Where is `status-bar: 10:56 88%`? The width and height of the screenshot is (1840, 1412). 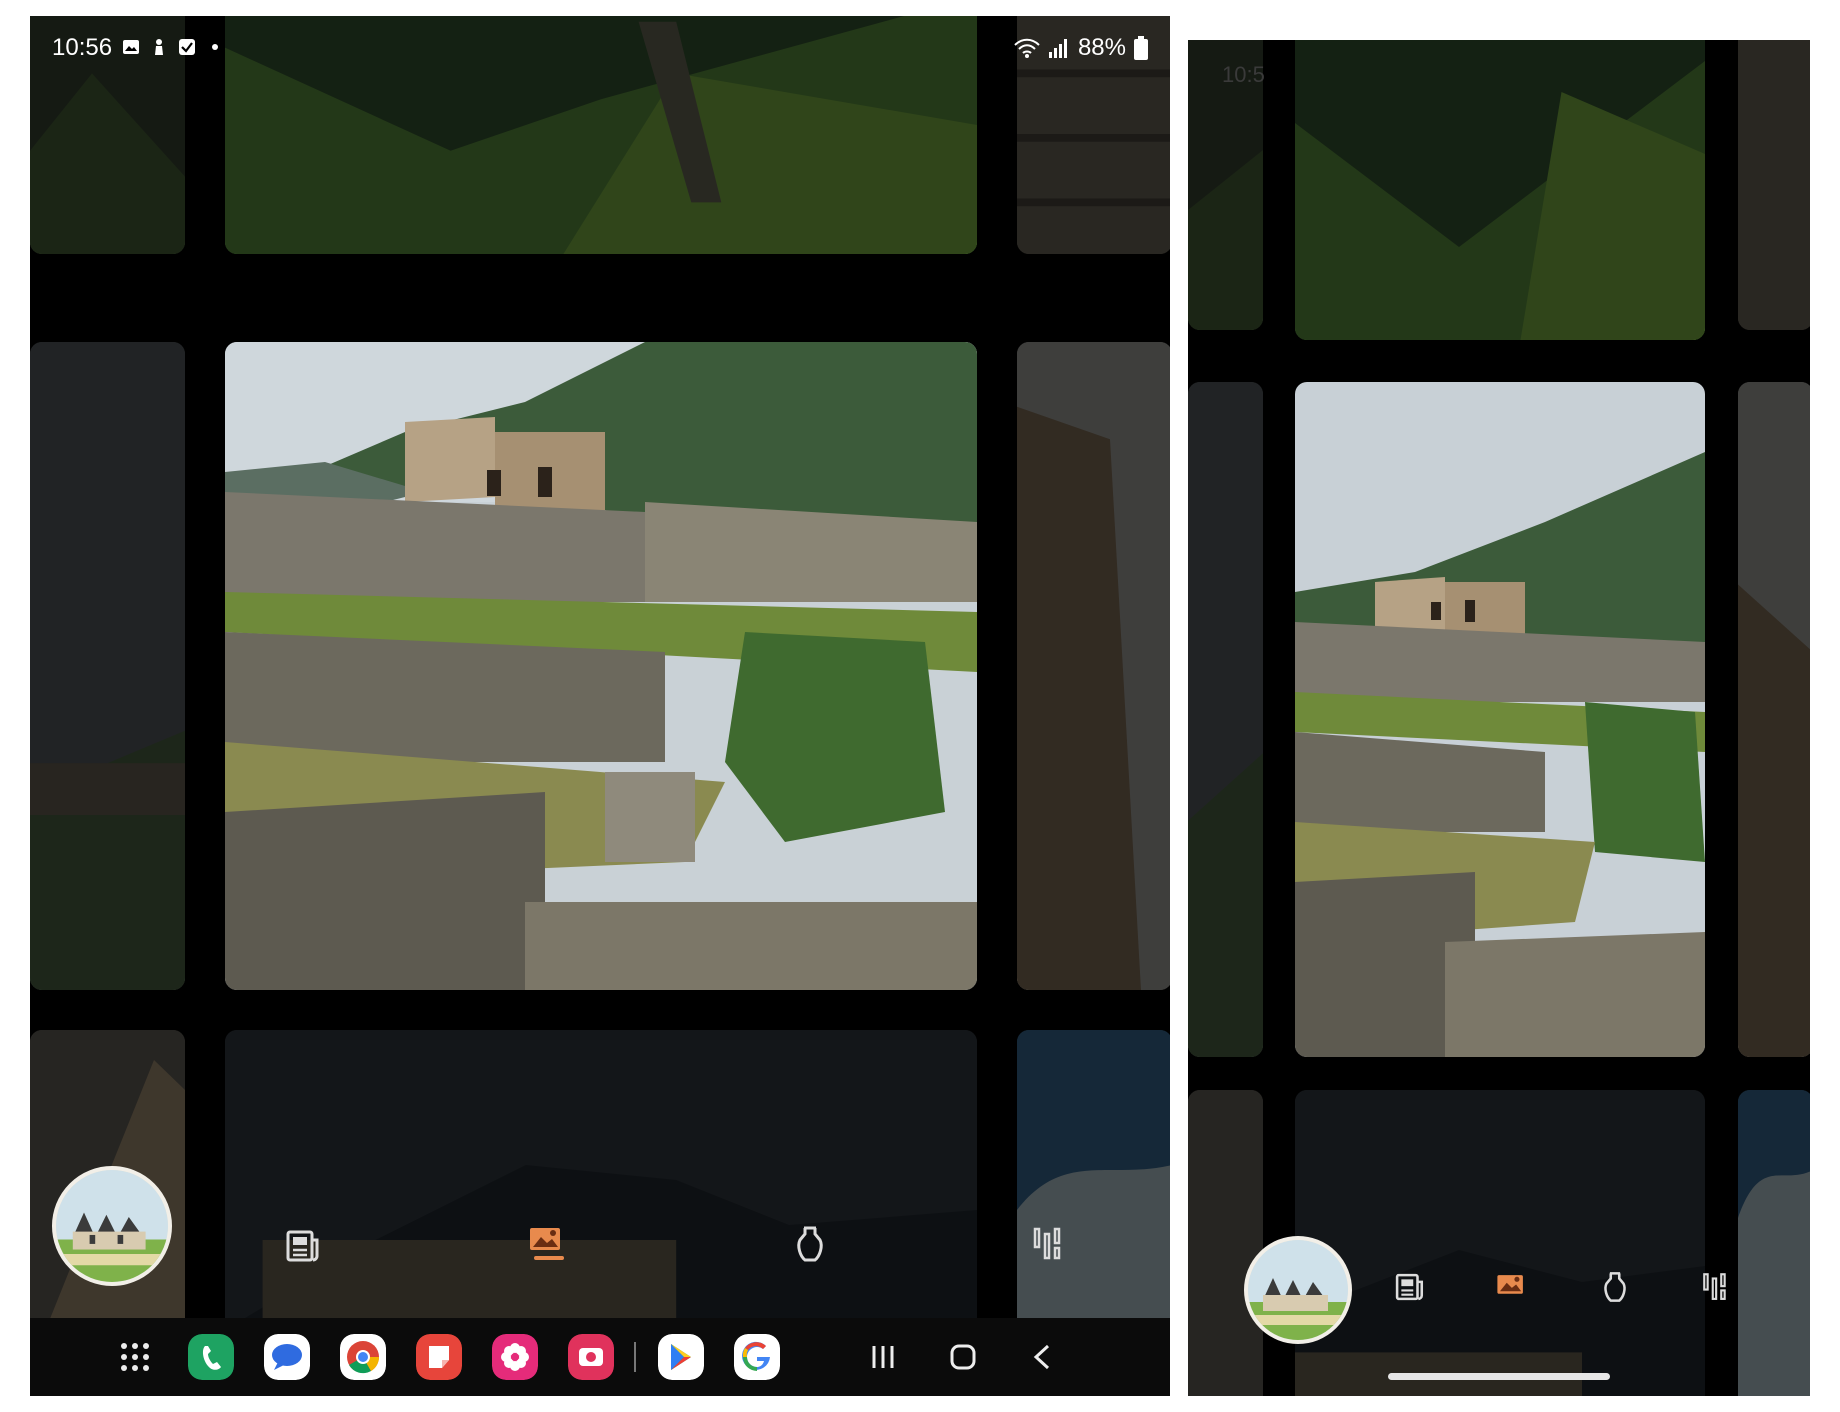
status-bar: 10:56 88% is located at coordinates (600, 48).